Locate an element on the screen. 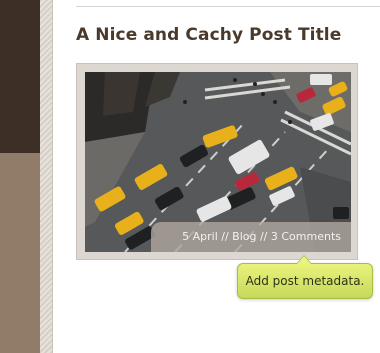 This screenshot has height=353, width=380. tooltip-text: Add post metadata. is located at coordinates (305, 281).